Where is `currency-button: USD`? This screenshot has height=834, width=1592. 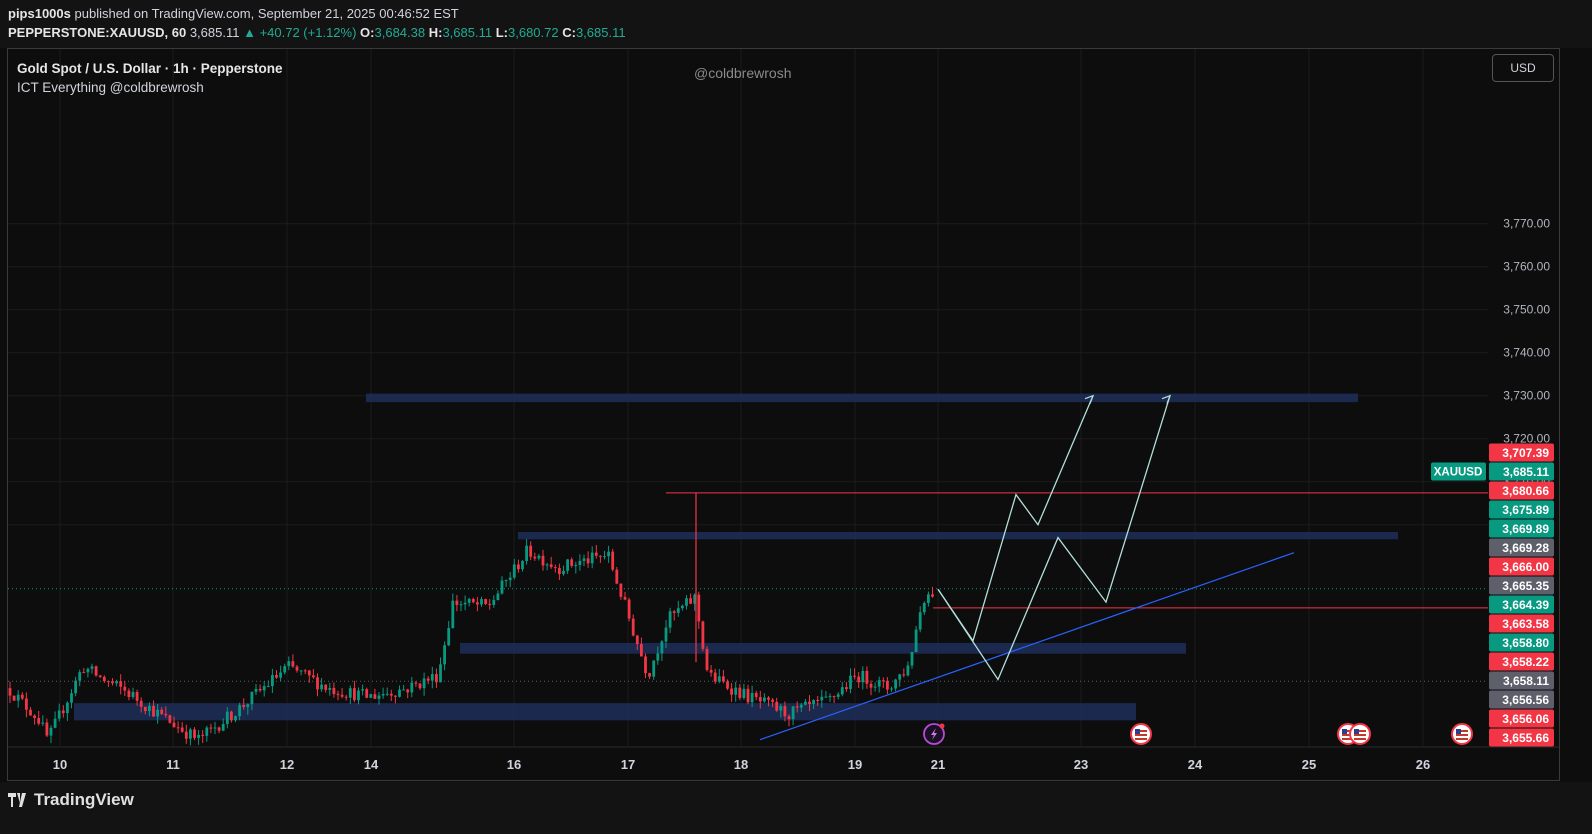 currency-button: USD is located at coordinates (1523, 68).